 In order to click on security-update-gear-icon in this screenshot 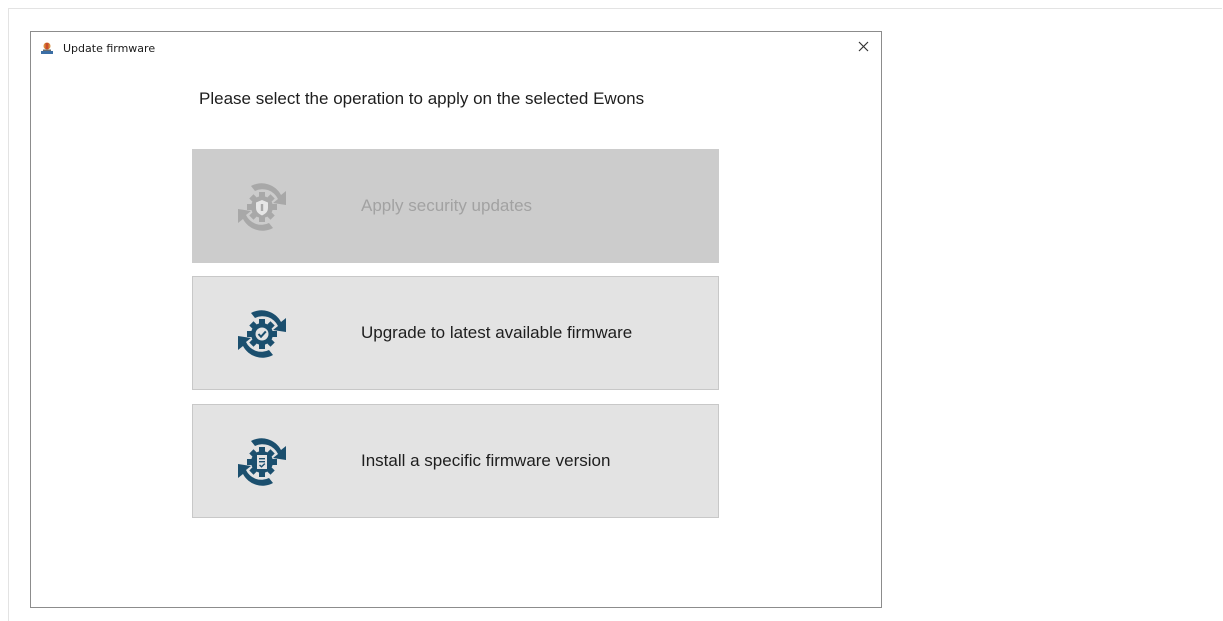, I will do `click(262, 207)`.